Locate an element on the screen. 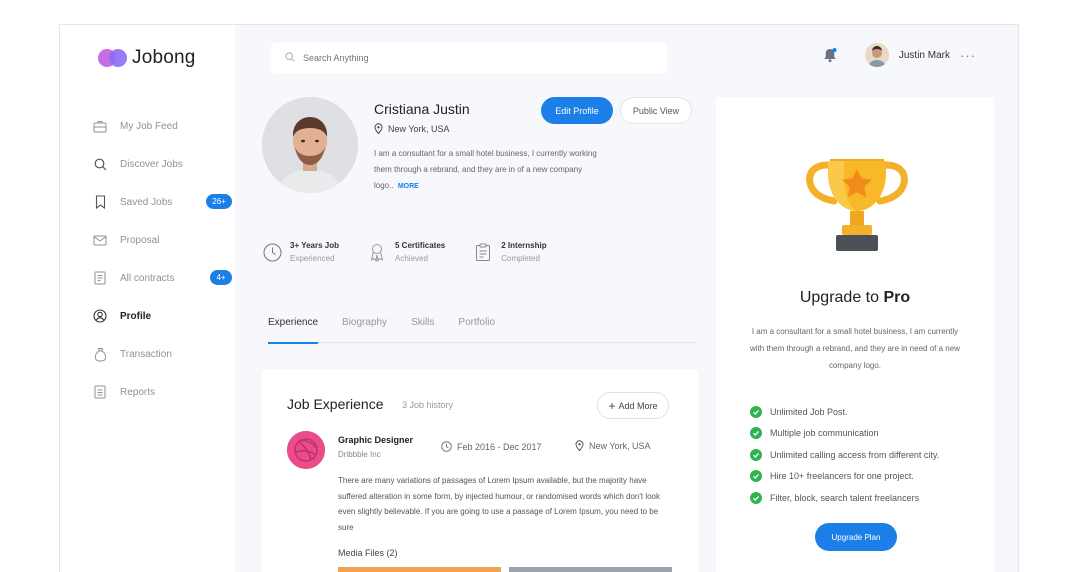 The image size is (1077, 572). feature-item: Unlimited Job Post. is located at coordinates (844, 412).